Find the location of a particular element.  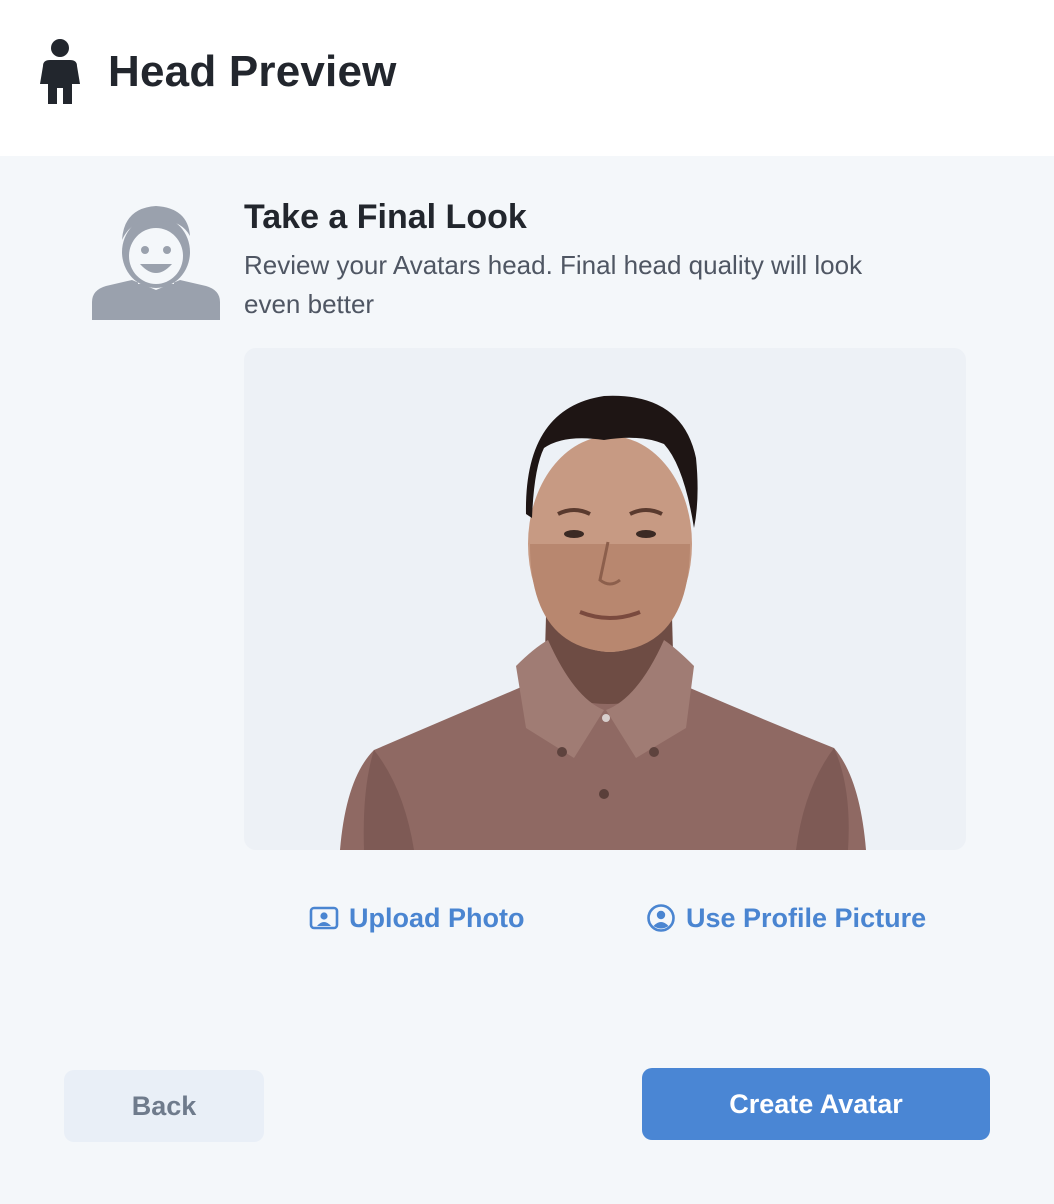

person-icon is located at coordinates (60, 72).